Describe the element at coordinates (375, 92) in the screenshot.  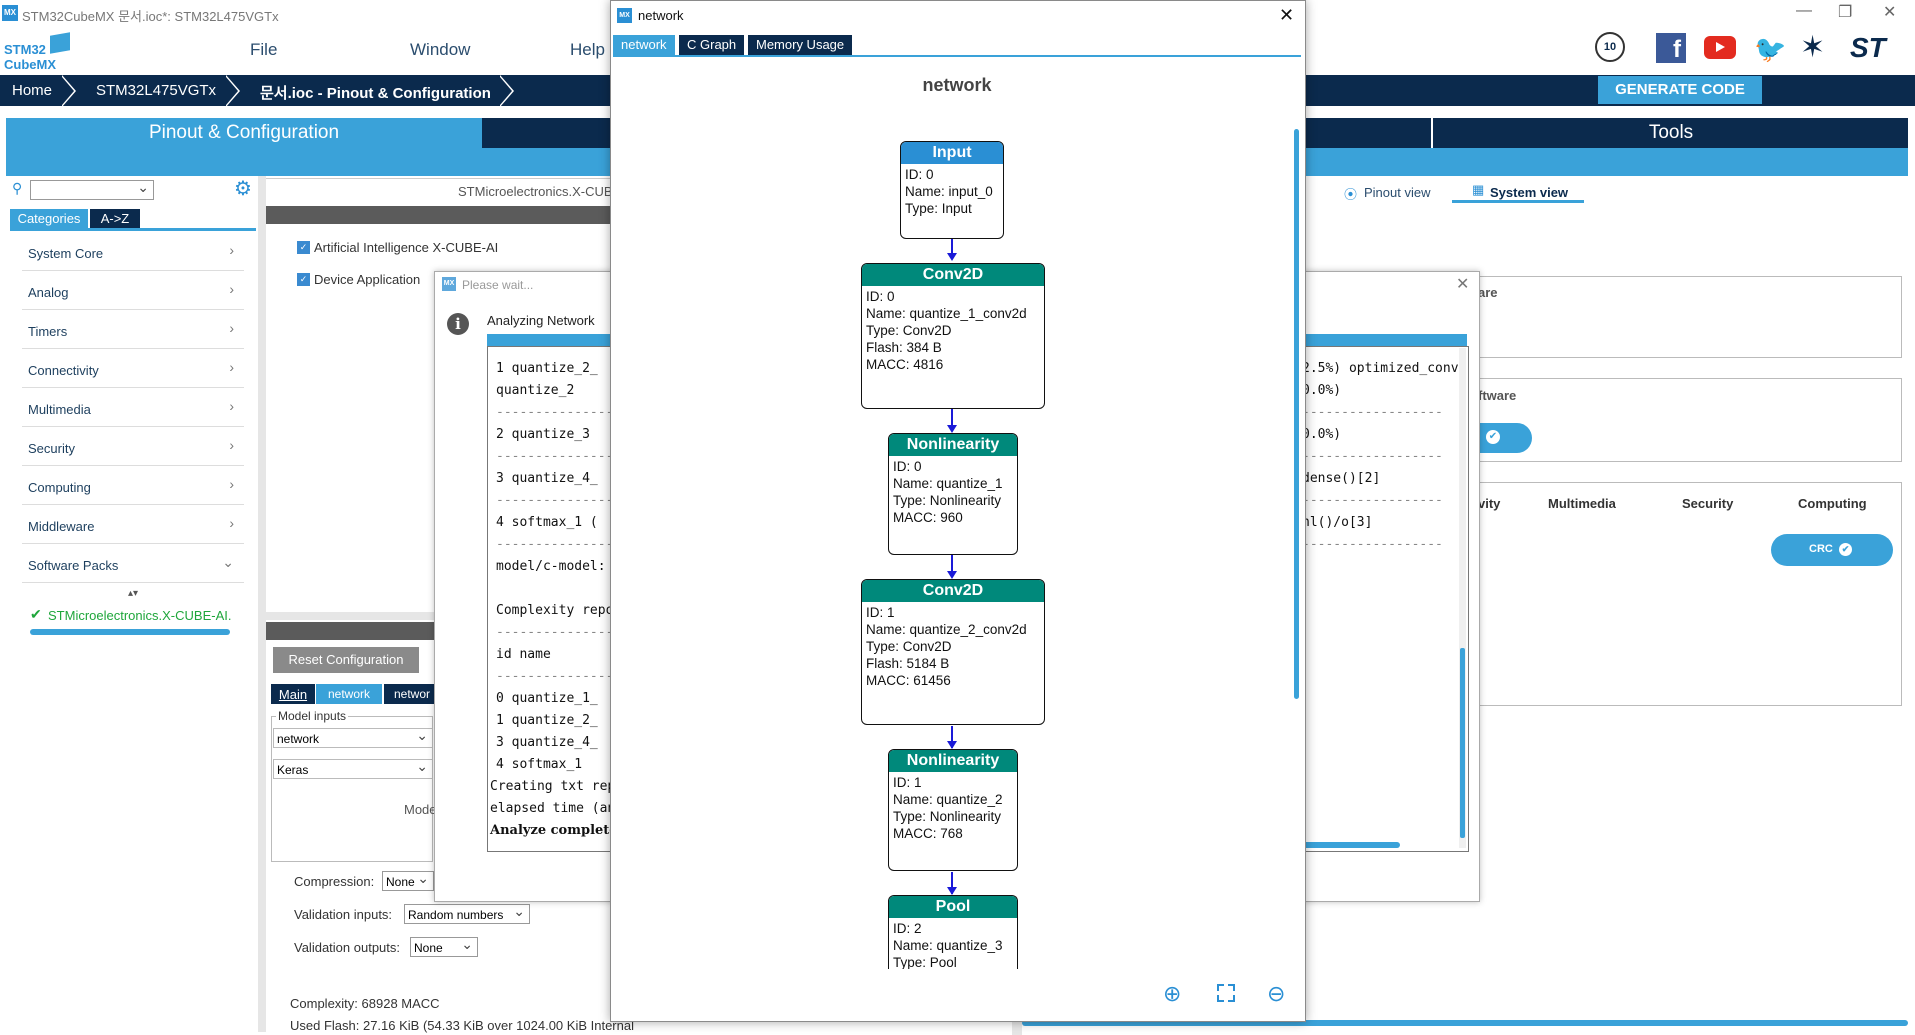
I see `breadcrumb-project: 문서.ioc - Pinout & Configuration` at that location.